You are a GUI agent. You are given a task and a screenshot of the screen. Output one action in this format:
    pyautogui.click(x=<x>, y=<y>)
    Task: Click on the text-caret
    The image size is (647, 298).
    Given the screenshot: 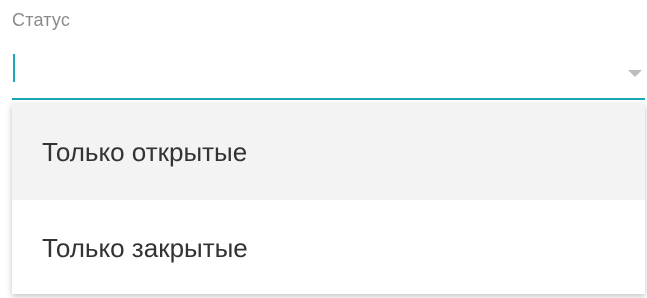 What is the action you would take?
    pyautogui.click(x=14, y=68)
    